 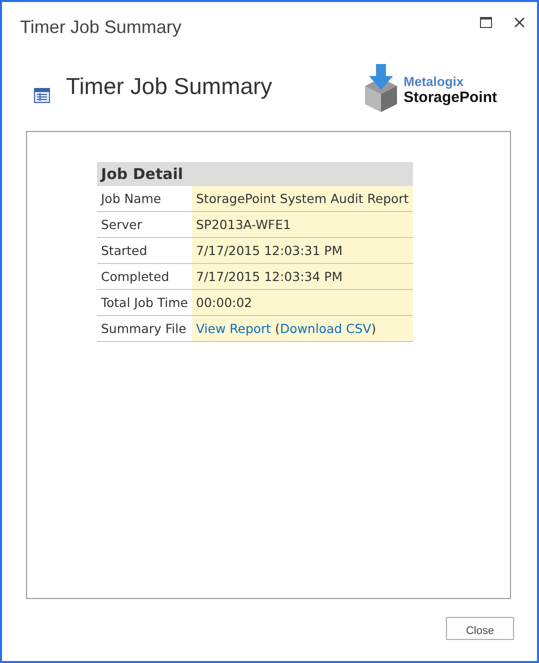 What do you see at coordinates (381, 88) in the screenshot?
I see `box-icon` at bounding box center [381, 88].